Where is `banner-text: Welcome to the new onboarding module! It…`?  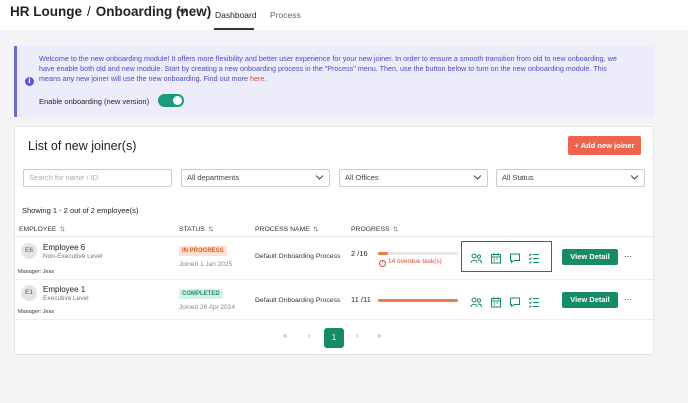
banner-text: Welcome to the new onboarding module! It… is located at coordinates (328, 68).